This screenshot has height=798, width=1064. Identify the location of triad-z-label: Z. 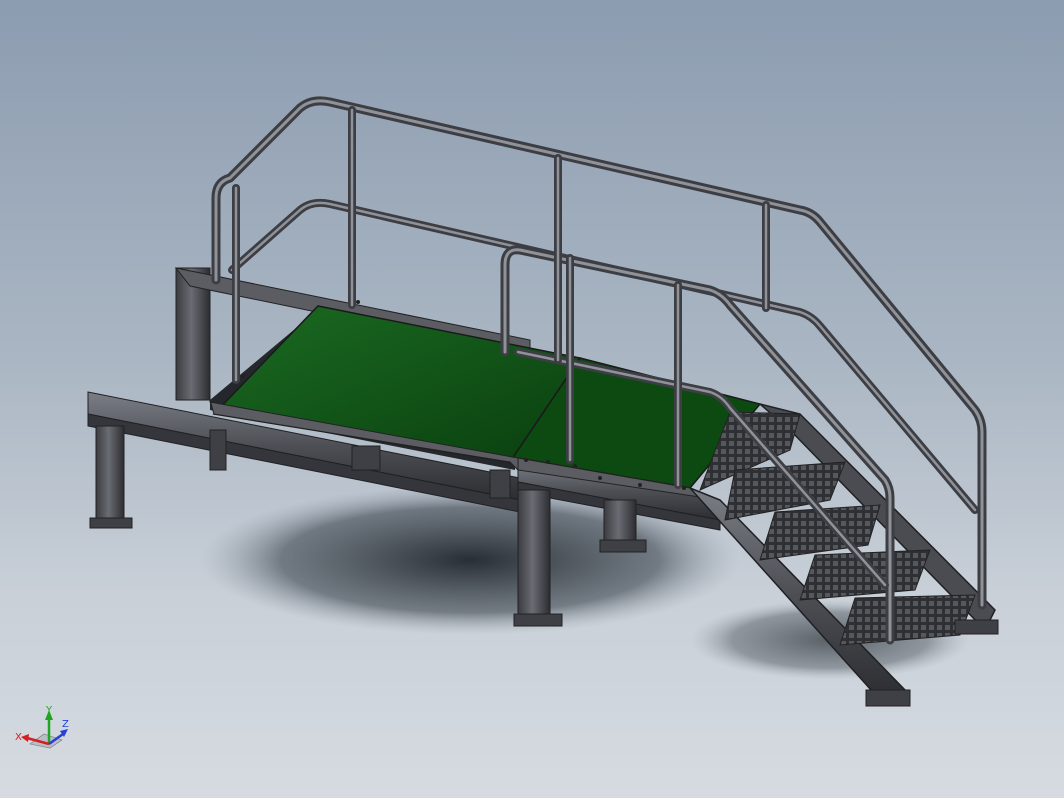
(65, 724).